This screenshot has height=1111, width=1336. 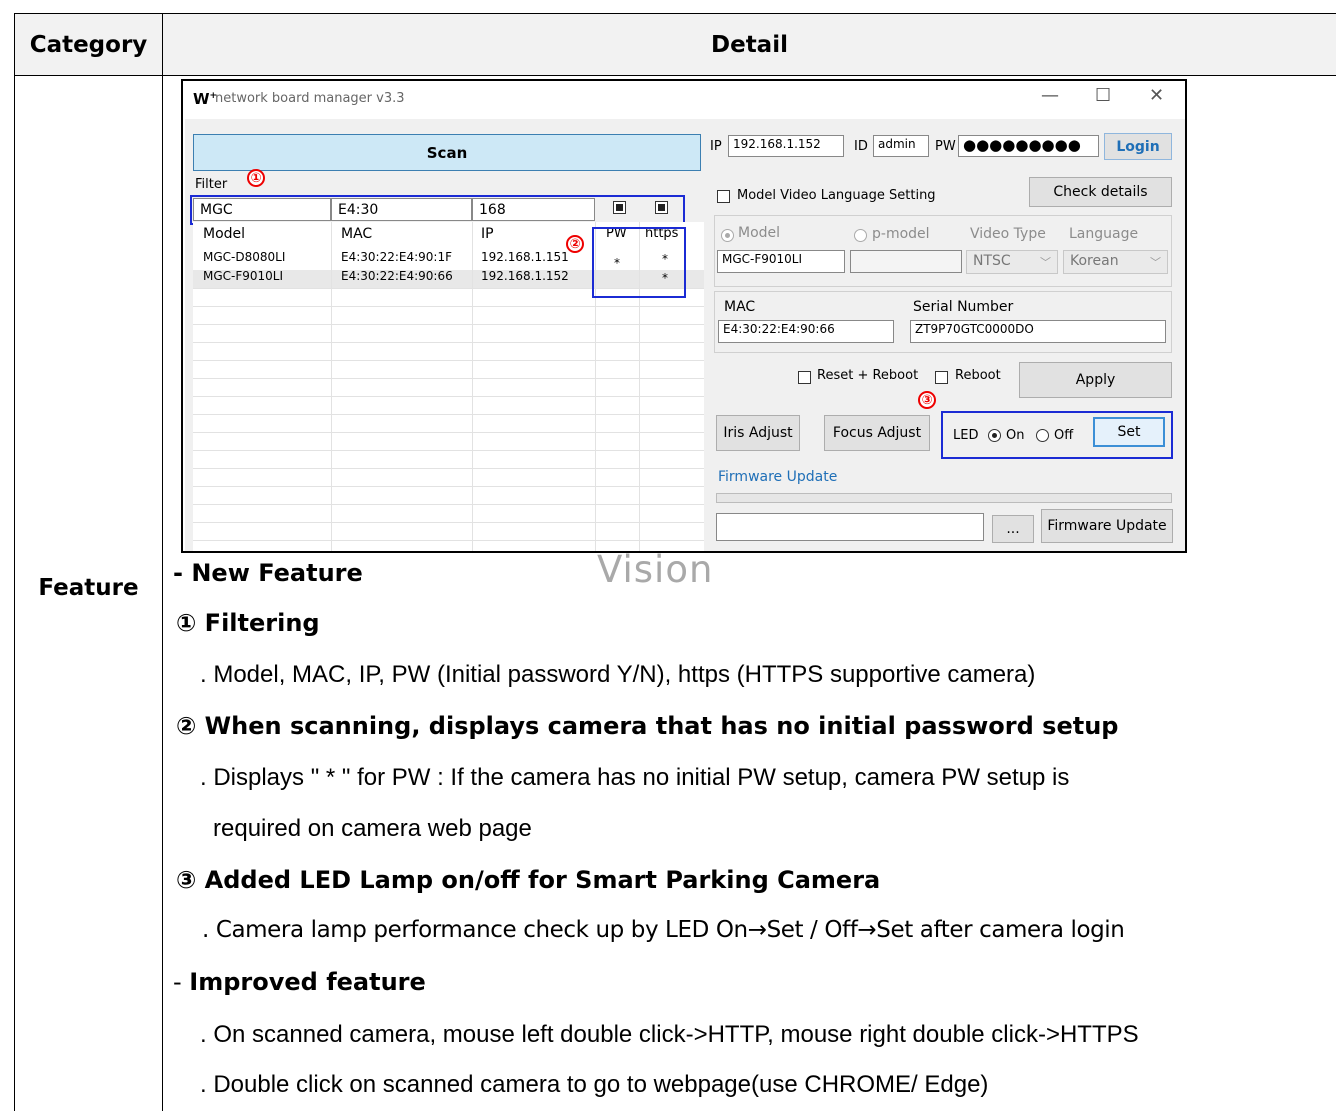 I want to click on row2-model: MGC-F9010LI, so click(x=243, y=276).